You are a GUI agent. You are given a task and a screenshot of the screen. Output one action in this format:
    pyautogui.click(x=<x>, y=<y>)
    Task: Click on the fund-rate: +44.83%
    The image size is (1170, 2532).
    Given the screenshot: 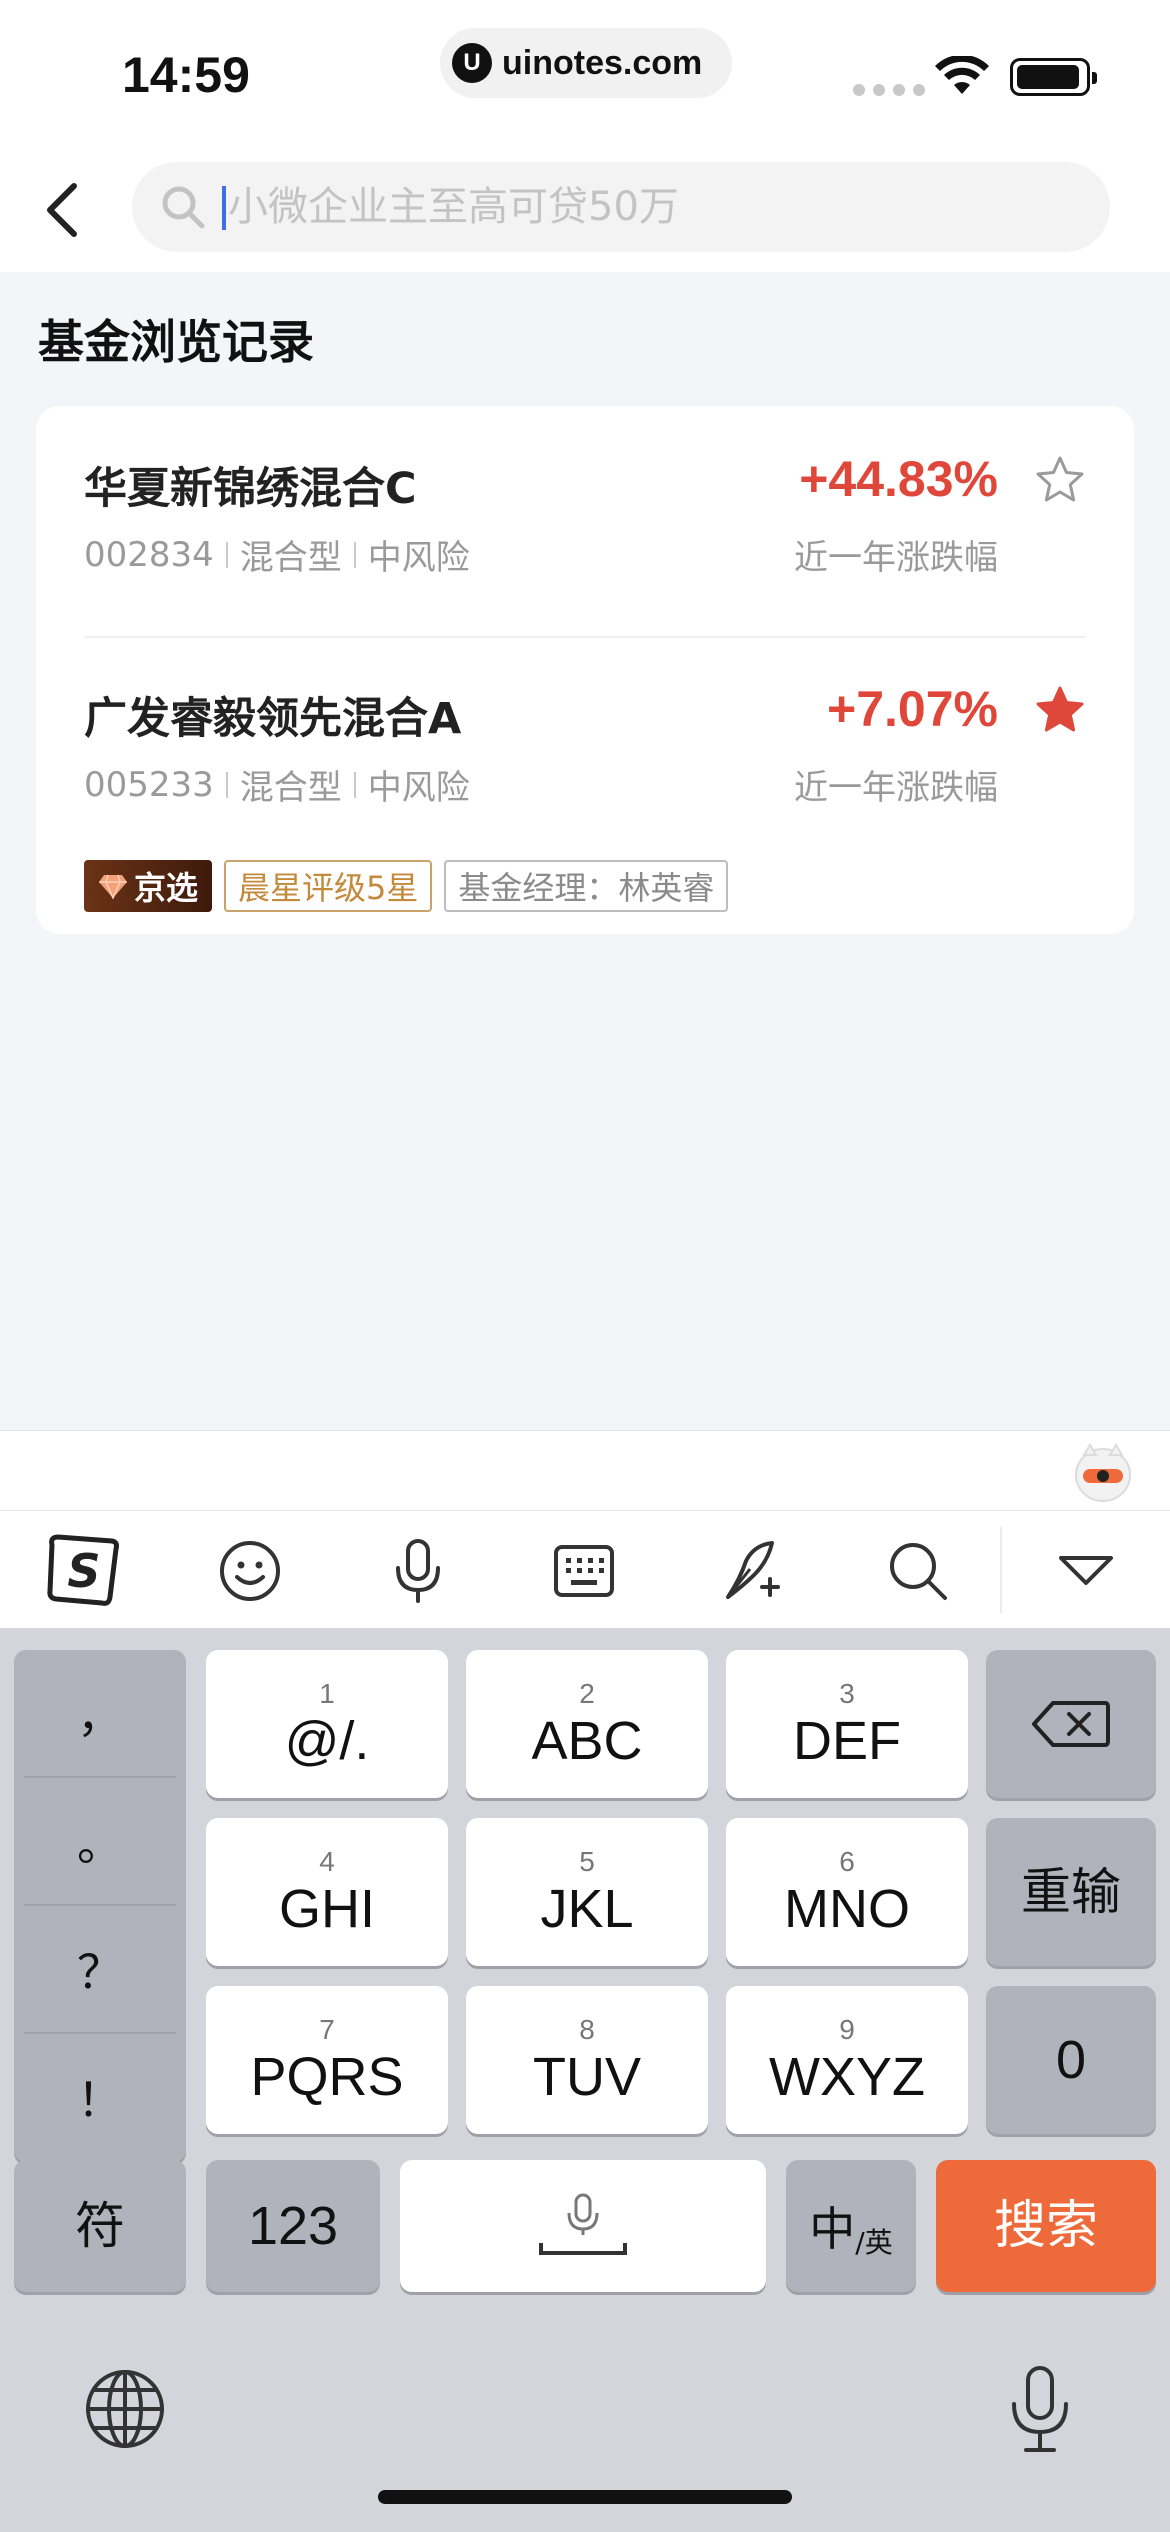 What is the action you would take?
    pyautogui.click(x=898, y=479)
    